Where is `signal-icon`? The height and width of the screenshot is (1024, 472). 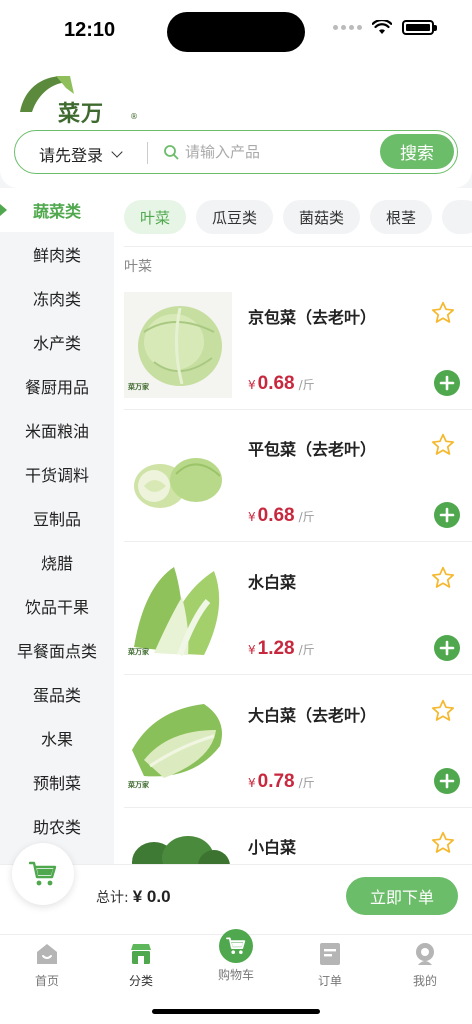
signal-icon is located at coordinates (347, 27).